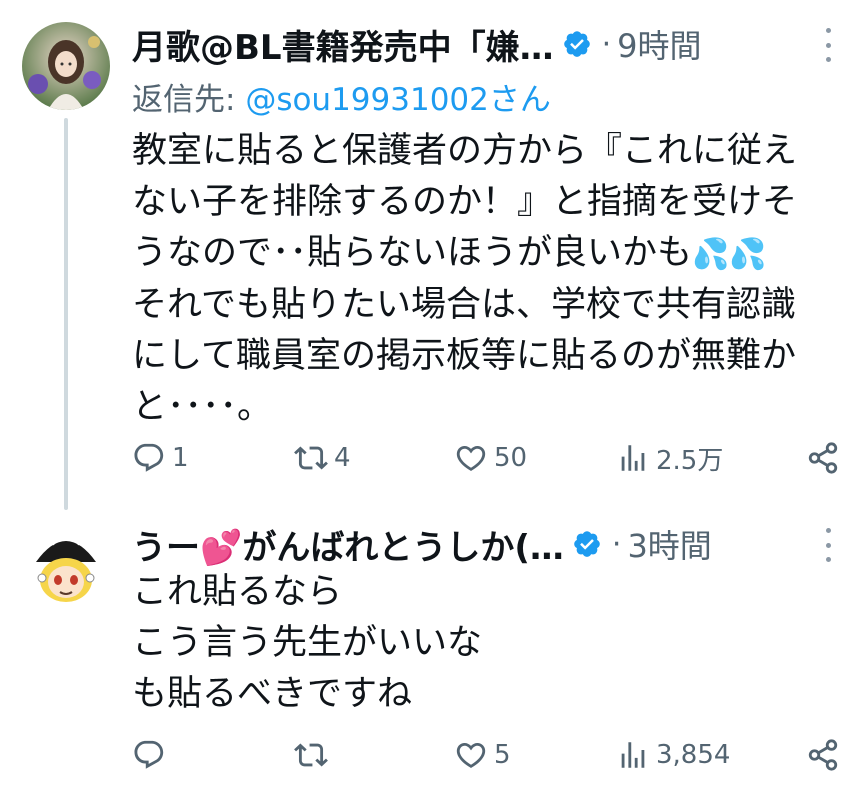  Describe the element at coordinates (502, 755) in the screenshot. I see `like-count: 5` at that location.